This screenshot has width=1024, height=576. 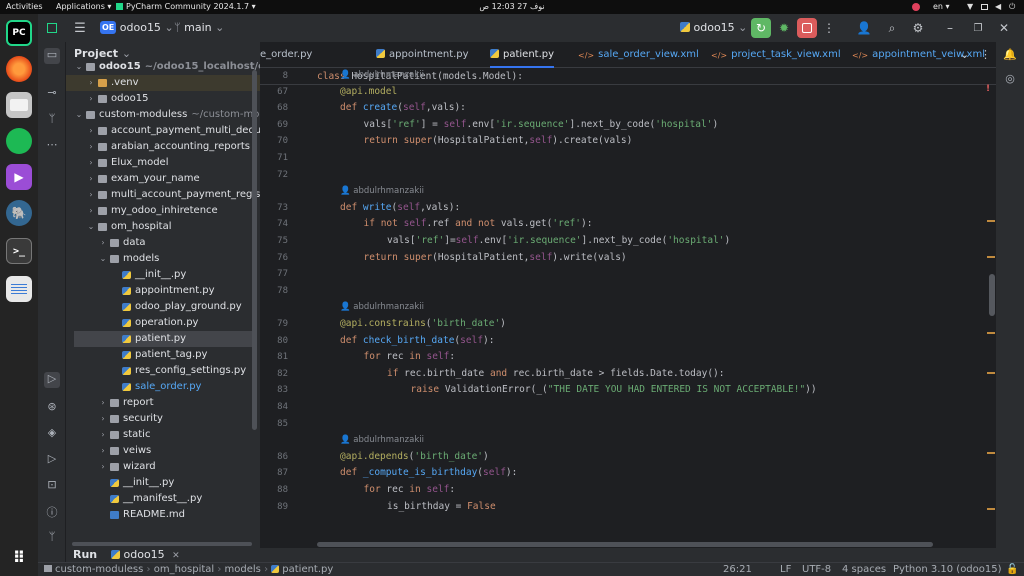 What do you see at coordinates (80, 28) in the screenshot?
I see `main-menu-icon: ☰` at bounding box center [80, 28].